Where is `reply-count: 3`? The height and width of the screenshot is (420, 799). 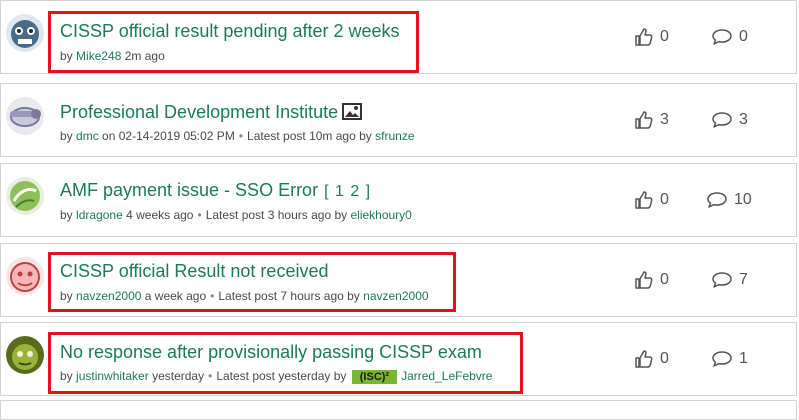
reply-count: 3 is located at coordinates (729, 120).